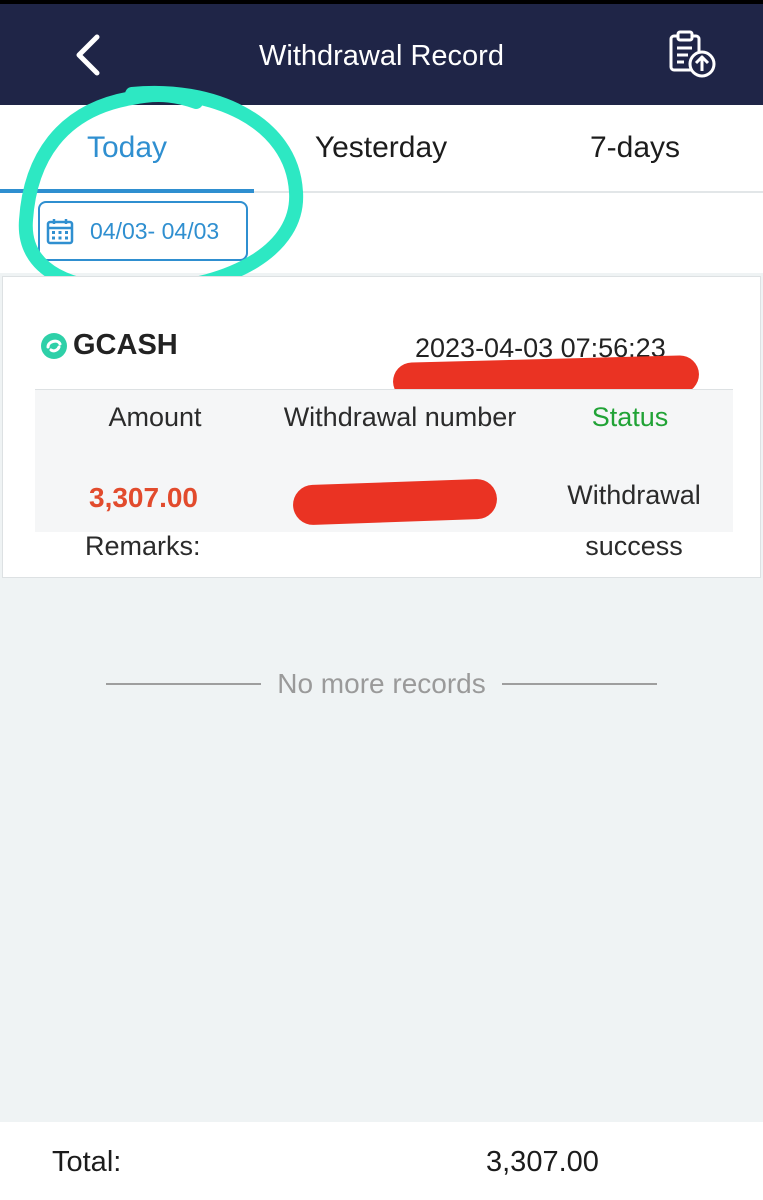 This screenshot has height=1200, width=763. I want to click on app-header: Withdrawal Record, so click(381, 52).